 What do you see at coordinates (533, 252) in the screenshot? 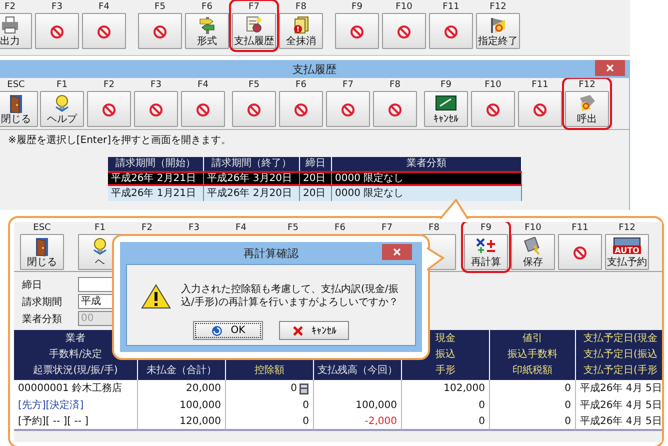
I see `toolbar-button: 保存` at bounding box center [533, 252].